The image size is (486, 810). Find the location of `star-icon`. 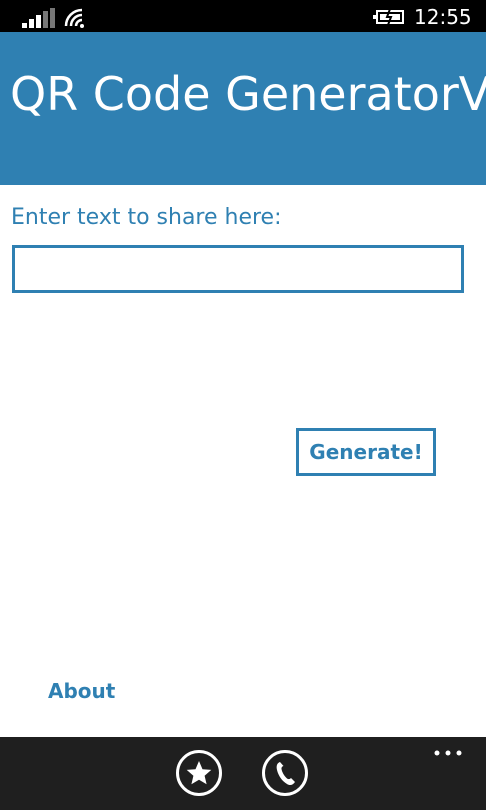

star-icon is located at coordinates (199, 773).